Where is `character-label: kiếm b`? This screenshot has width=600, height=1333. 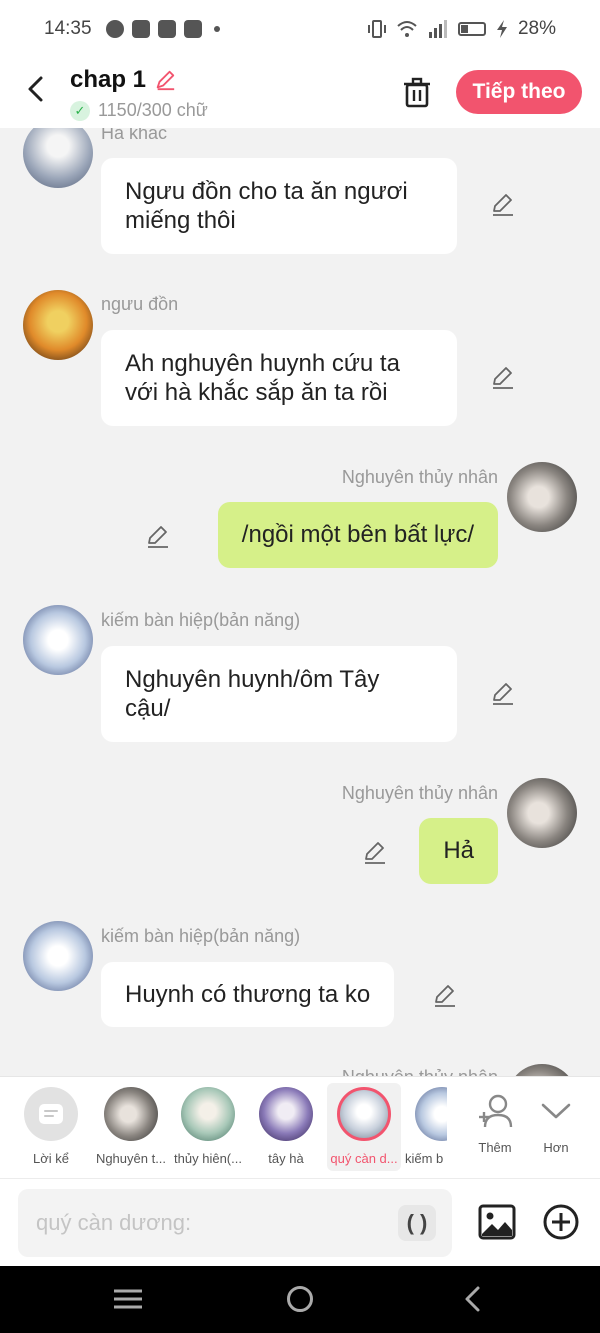 character-label: kiếm b is located at coordinates (424, 1158).